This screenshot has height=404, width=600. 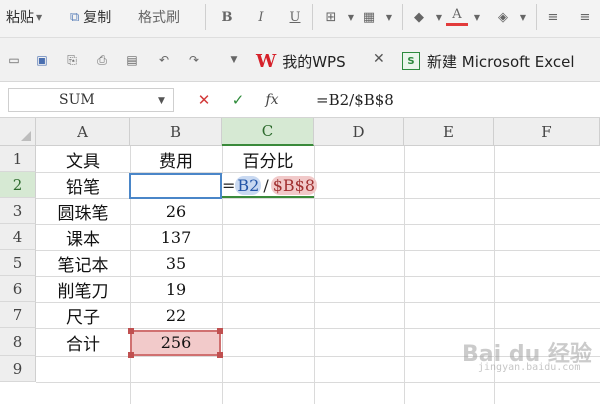 I want to click on column-header-c: C, so click(x=268, y=132).